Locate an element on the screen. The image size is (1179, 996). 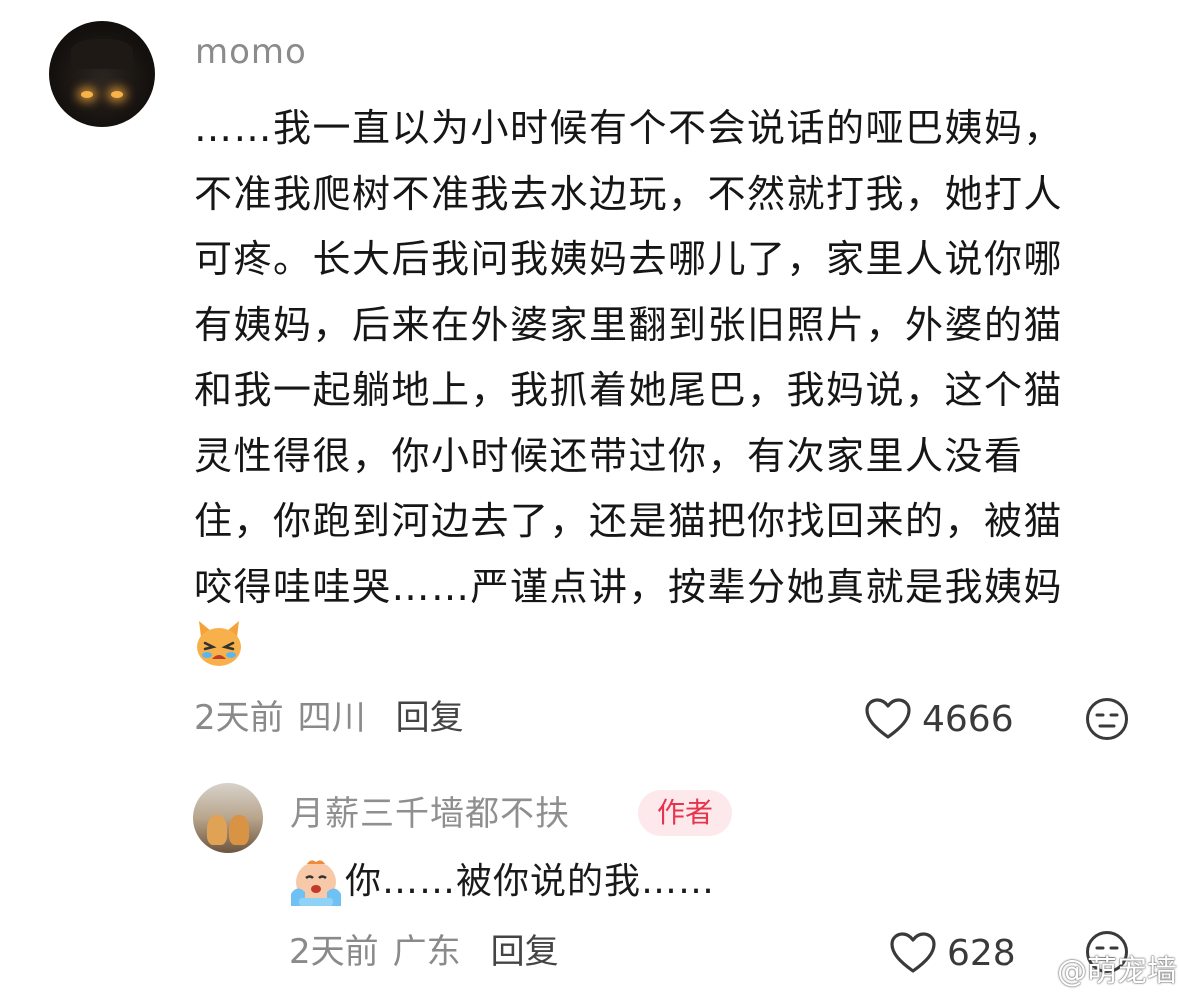
watermark: @萌宠墙 is located at coordinates (1090, 968).